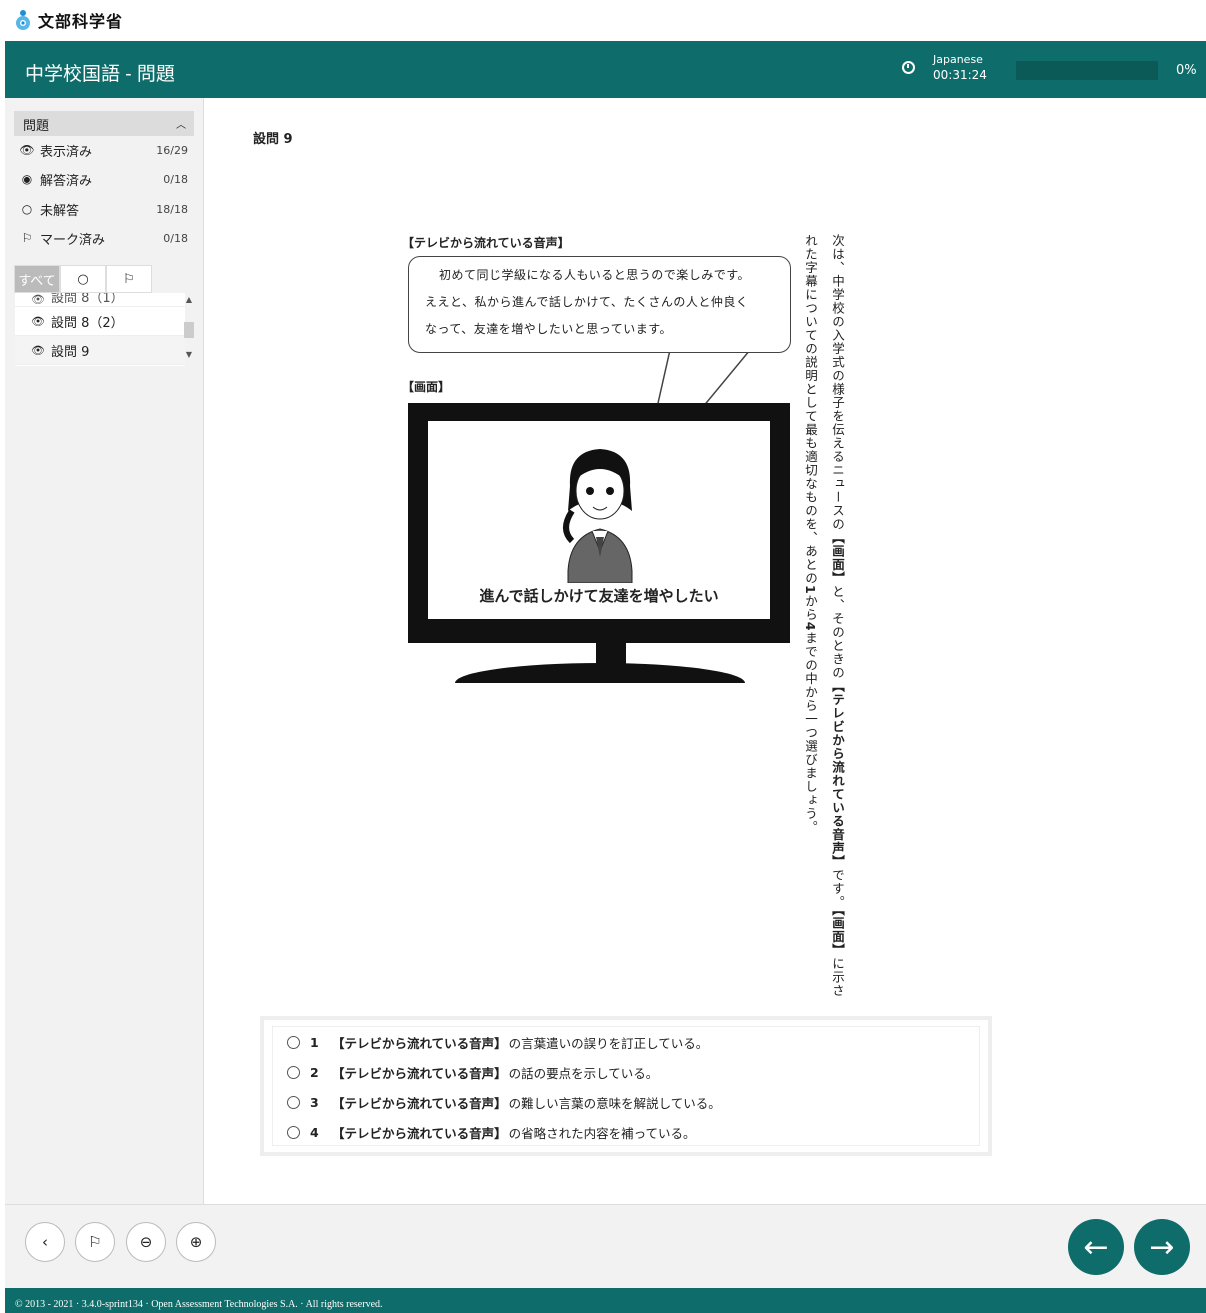  I want to click on tool-bar: ‹ ⚐ ⊖ ⊕ ← →, so click(605, 1246).